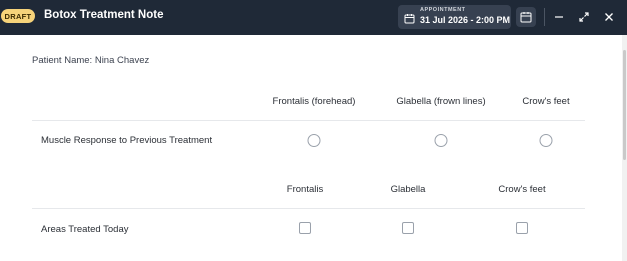 Image resolution: width=627 pixels, height=261 pixels. I want to click on radio-muscle-response-glabella, so click(441, 140).